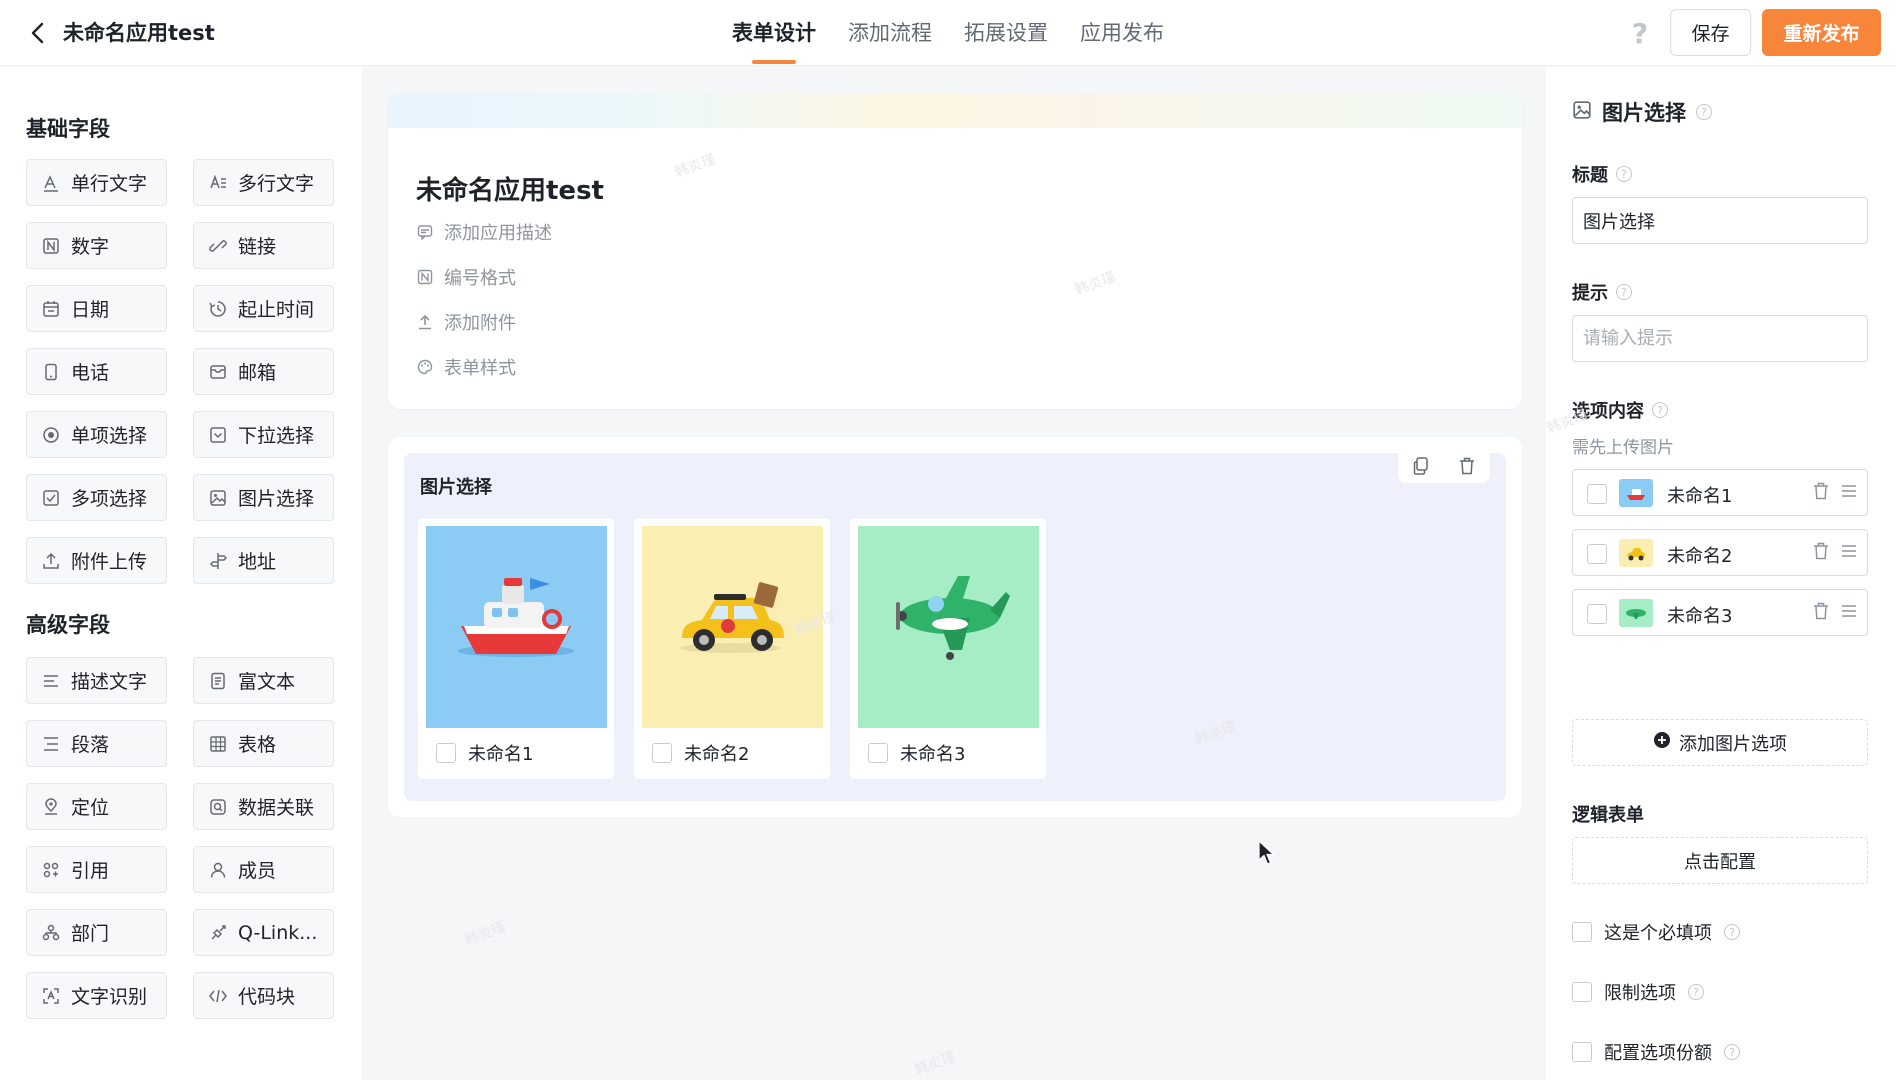 This screenshot has height=1080, width=1896. I want to click on back-icon, so click(37, 33).